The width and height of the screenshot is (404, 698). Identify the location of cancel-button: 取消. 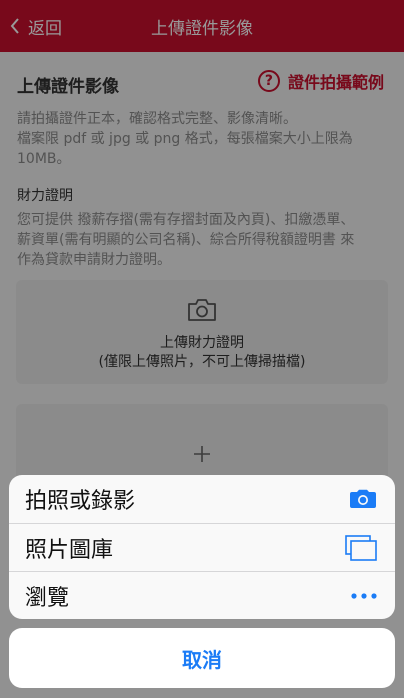
(202, 658).